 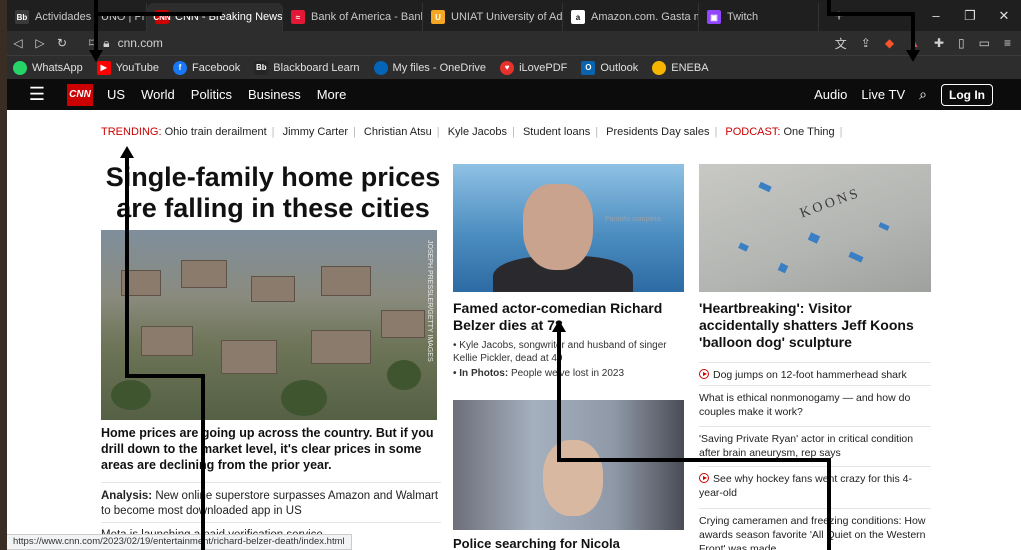 What do you see at coordinates (18, 43) in the screenshot?
I see `back-icon: ◁` at bounding box center [18, 43].